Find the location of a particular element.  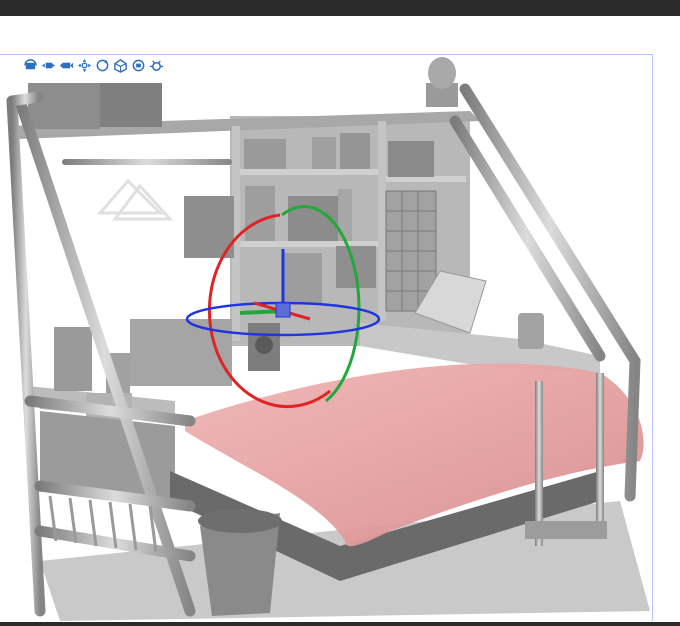

rotate-object-button is located at coordinates (102, 65).